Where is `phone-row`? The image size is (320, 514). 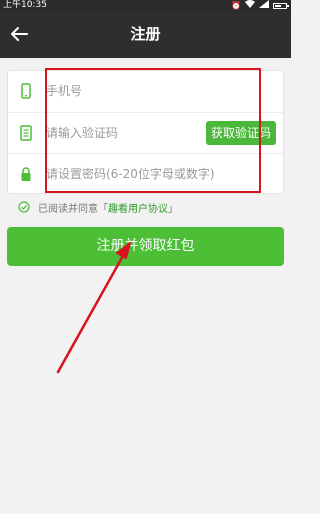
phone-row is located at coordinates (145, 91).